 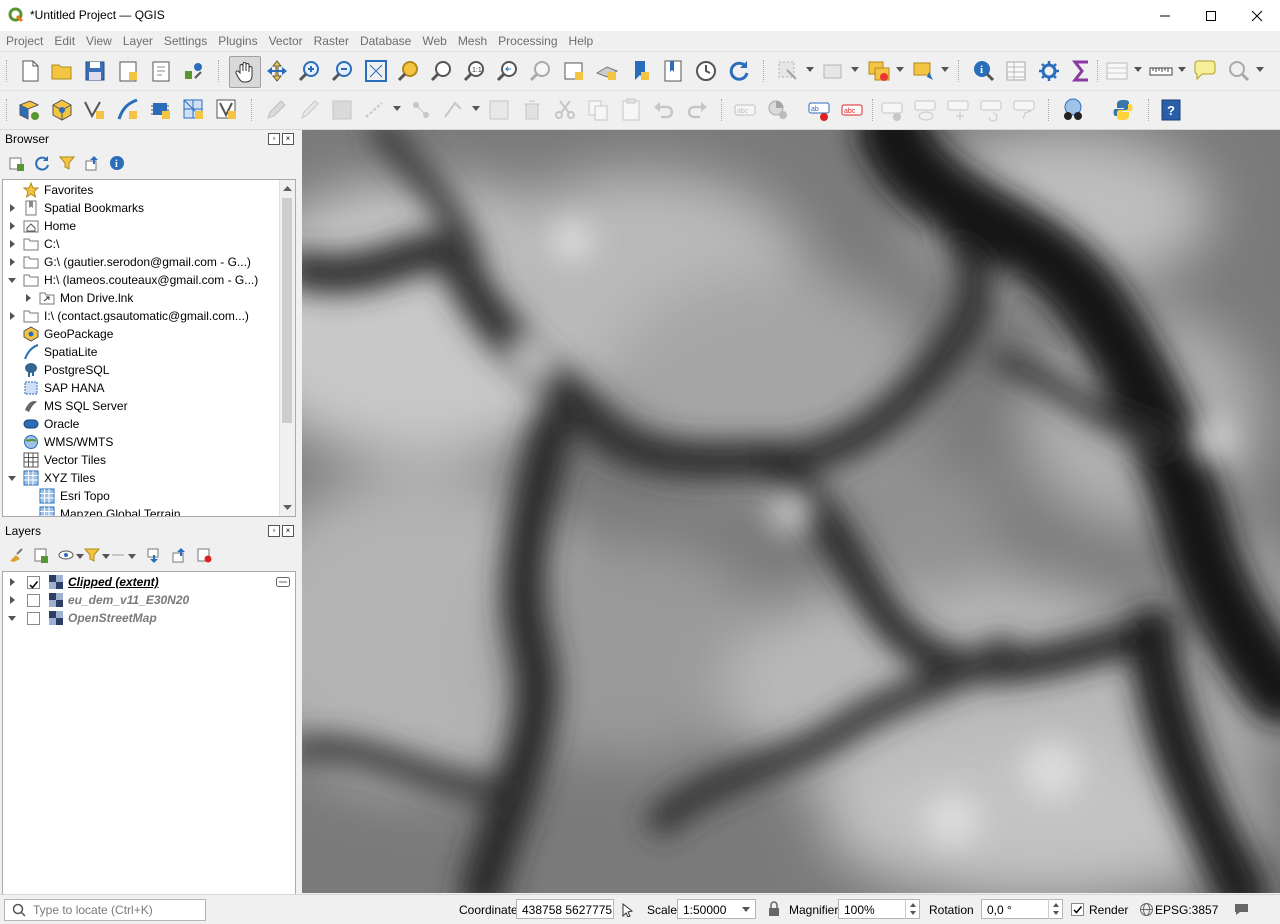 I want to click on close-panel-icon: ×, so click(x=288, y=531).